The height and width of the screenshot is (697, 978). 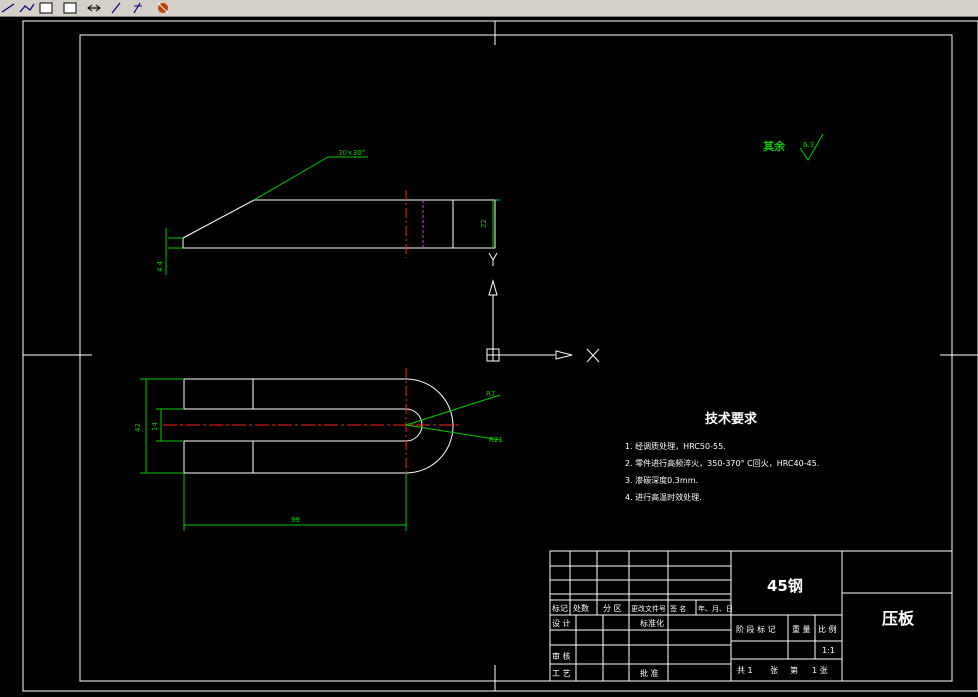 I want to click on trim-tool-icon, so click(x=137, y=8).